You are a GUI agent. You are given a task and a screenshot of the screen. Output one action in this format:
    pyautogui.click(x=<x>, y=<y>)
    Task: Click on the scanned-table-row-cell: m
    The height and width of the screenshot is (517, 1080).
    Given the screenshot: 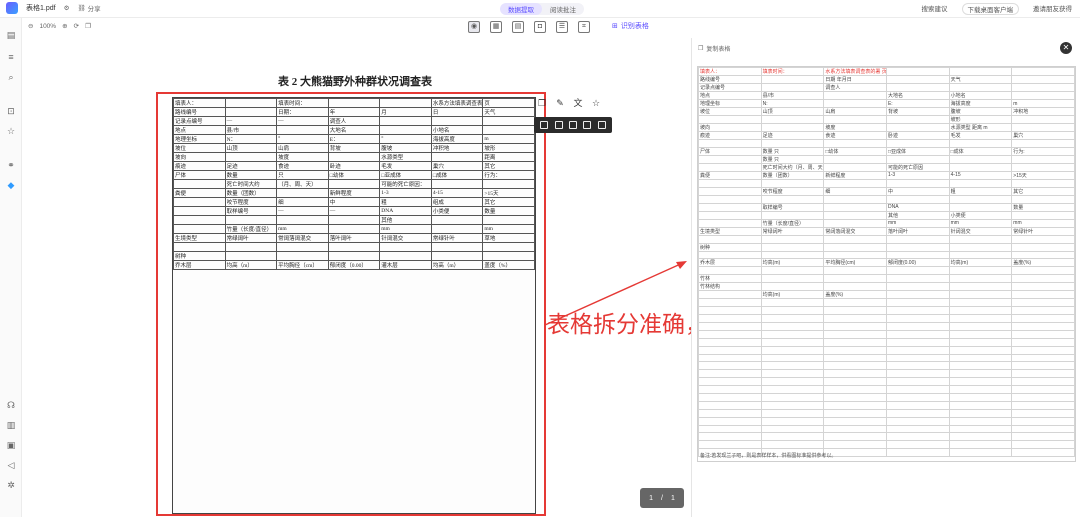 What is the action you would take?
    pyautogui.click(x=508, y=139)
    